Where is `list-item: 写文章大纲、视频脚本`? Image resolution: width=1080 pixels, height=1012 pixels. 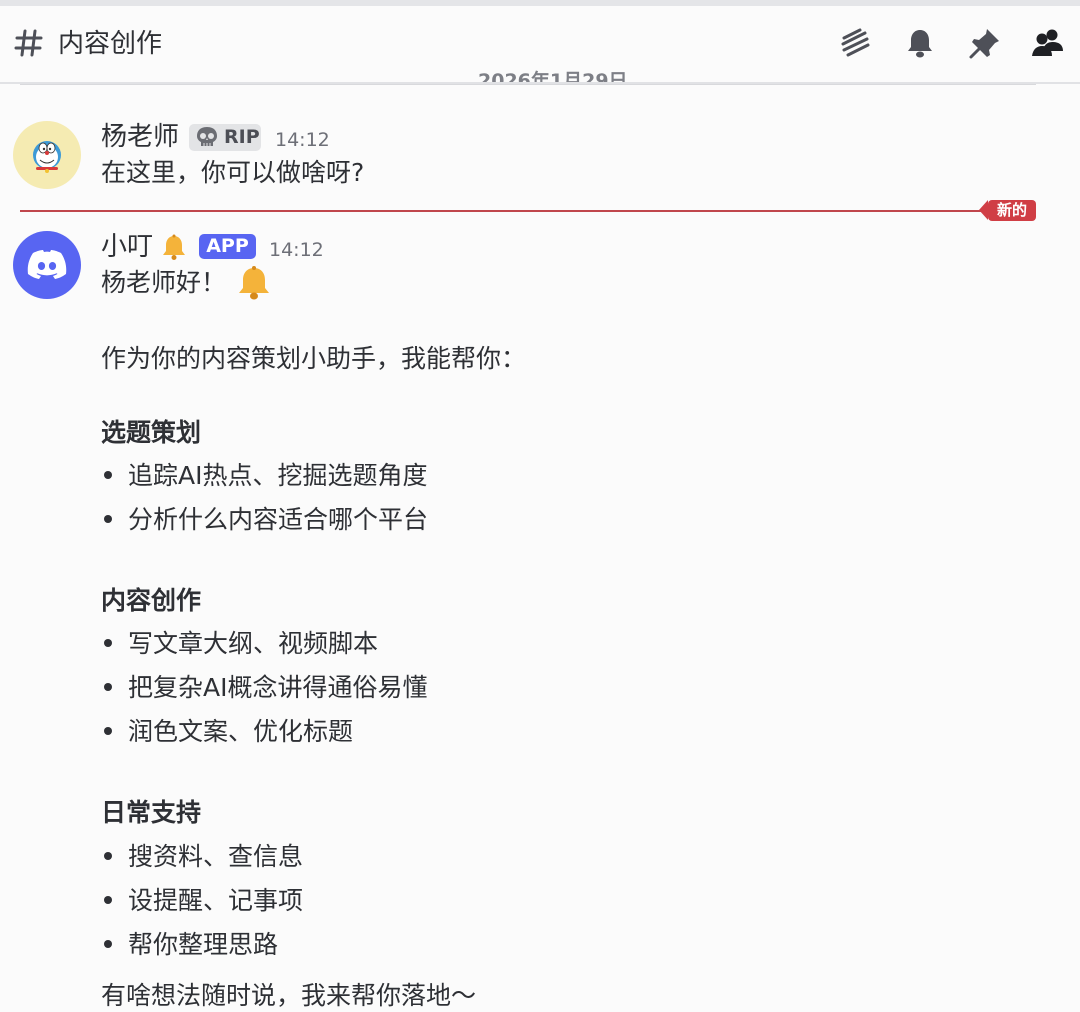
list-item: 写文章大纲、视频脚本 is located at coordinates (239, 644).